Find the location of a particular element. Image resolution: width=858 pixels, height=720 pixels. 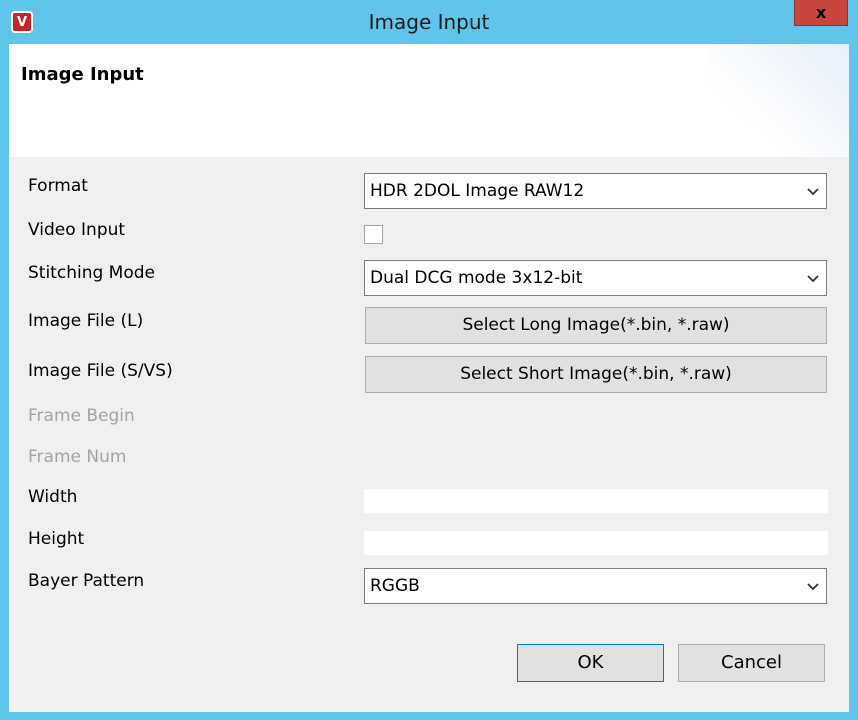

width-label: Width is located at coordinates (53, 497).